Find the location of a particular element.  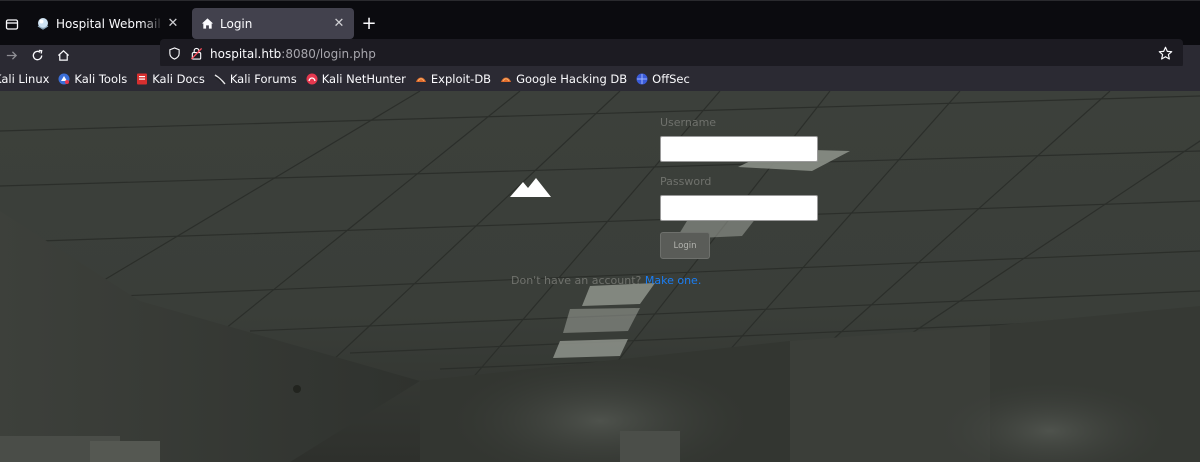

bookmark-offsec: OffSec is located at coordinates (663, 78).